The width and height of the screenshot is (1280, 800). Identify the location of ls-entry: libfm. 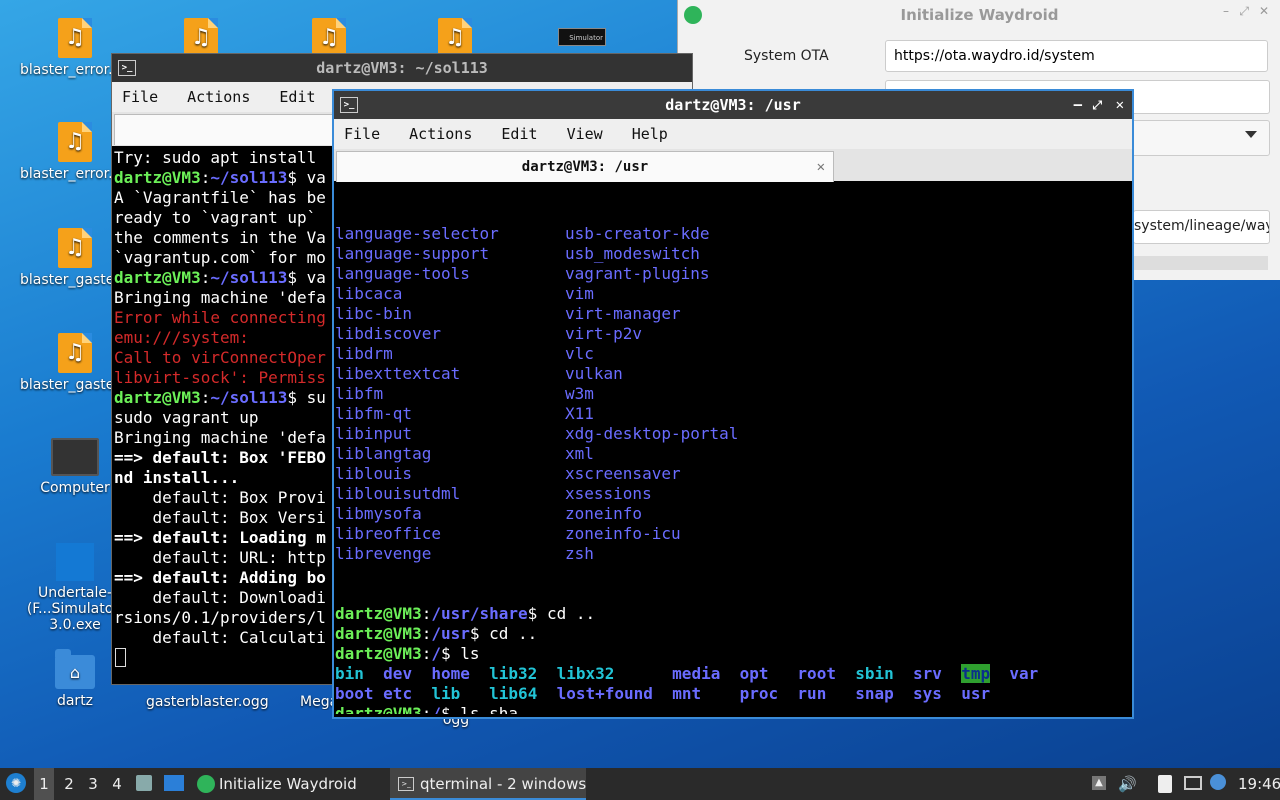
(359, 393).